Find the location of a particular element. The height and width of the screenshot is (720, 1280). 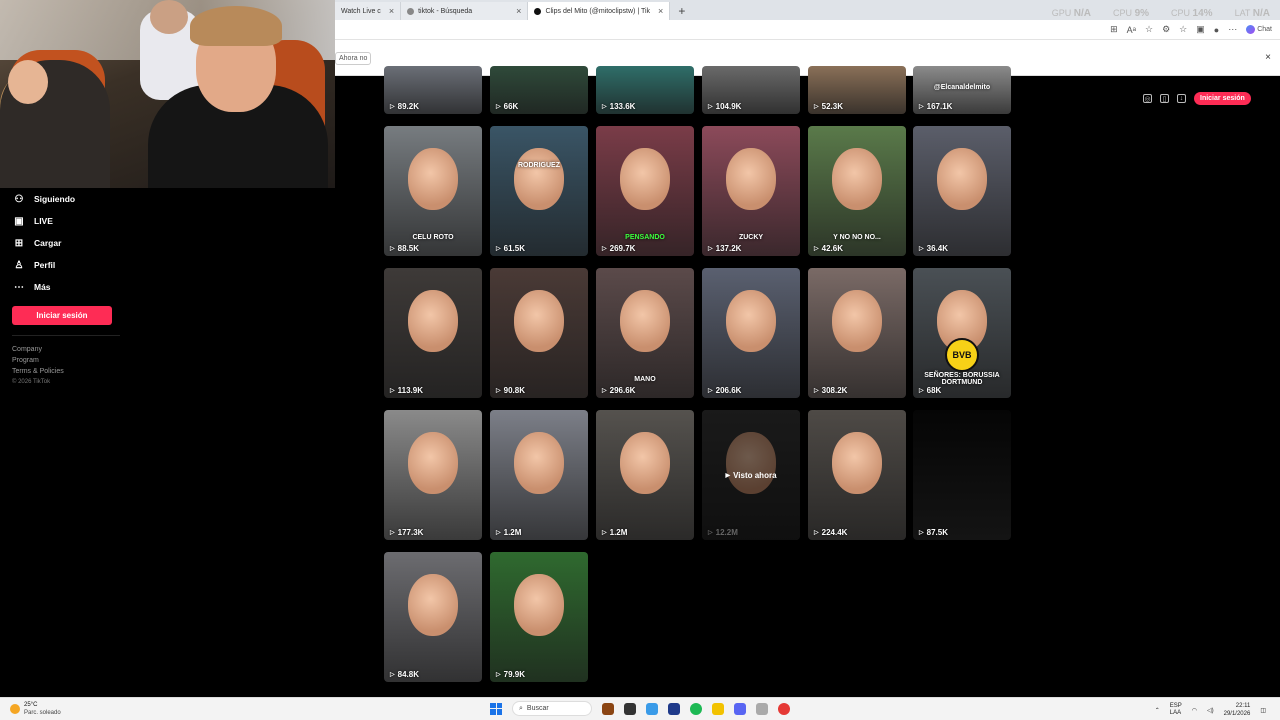

profile-icon: ● is located at coordinates (1216, 30).